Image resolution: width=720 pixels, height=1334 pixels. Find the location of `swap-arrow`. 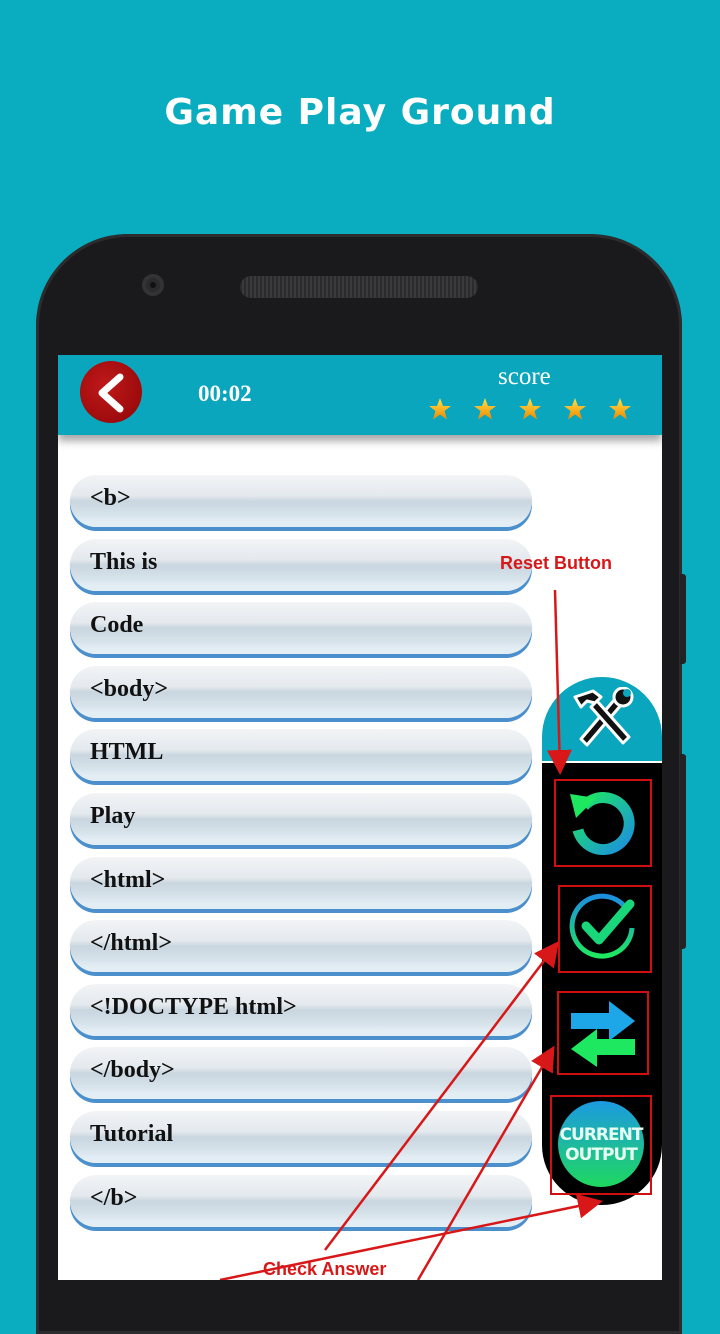

swap-arrow is located at coordinates (485, 1162).